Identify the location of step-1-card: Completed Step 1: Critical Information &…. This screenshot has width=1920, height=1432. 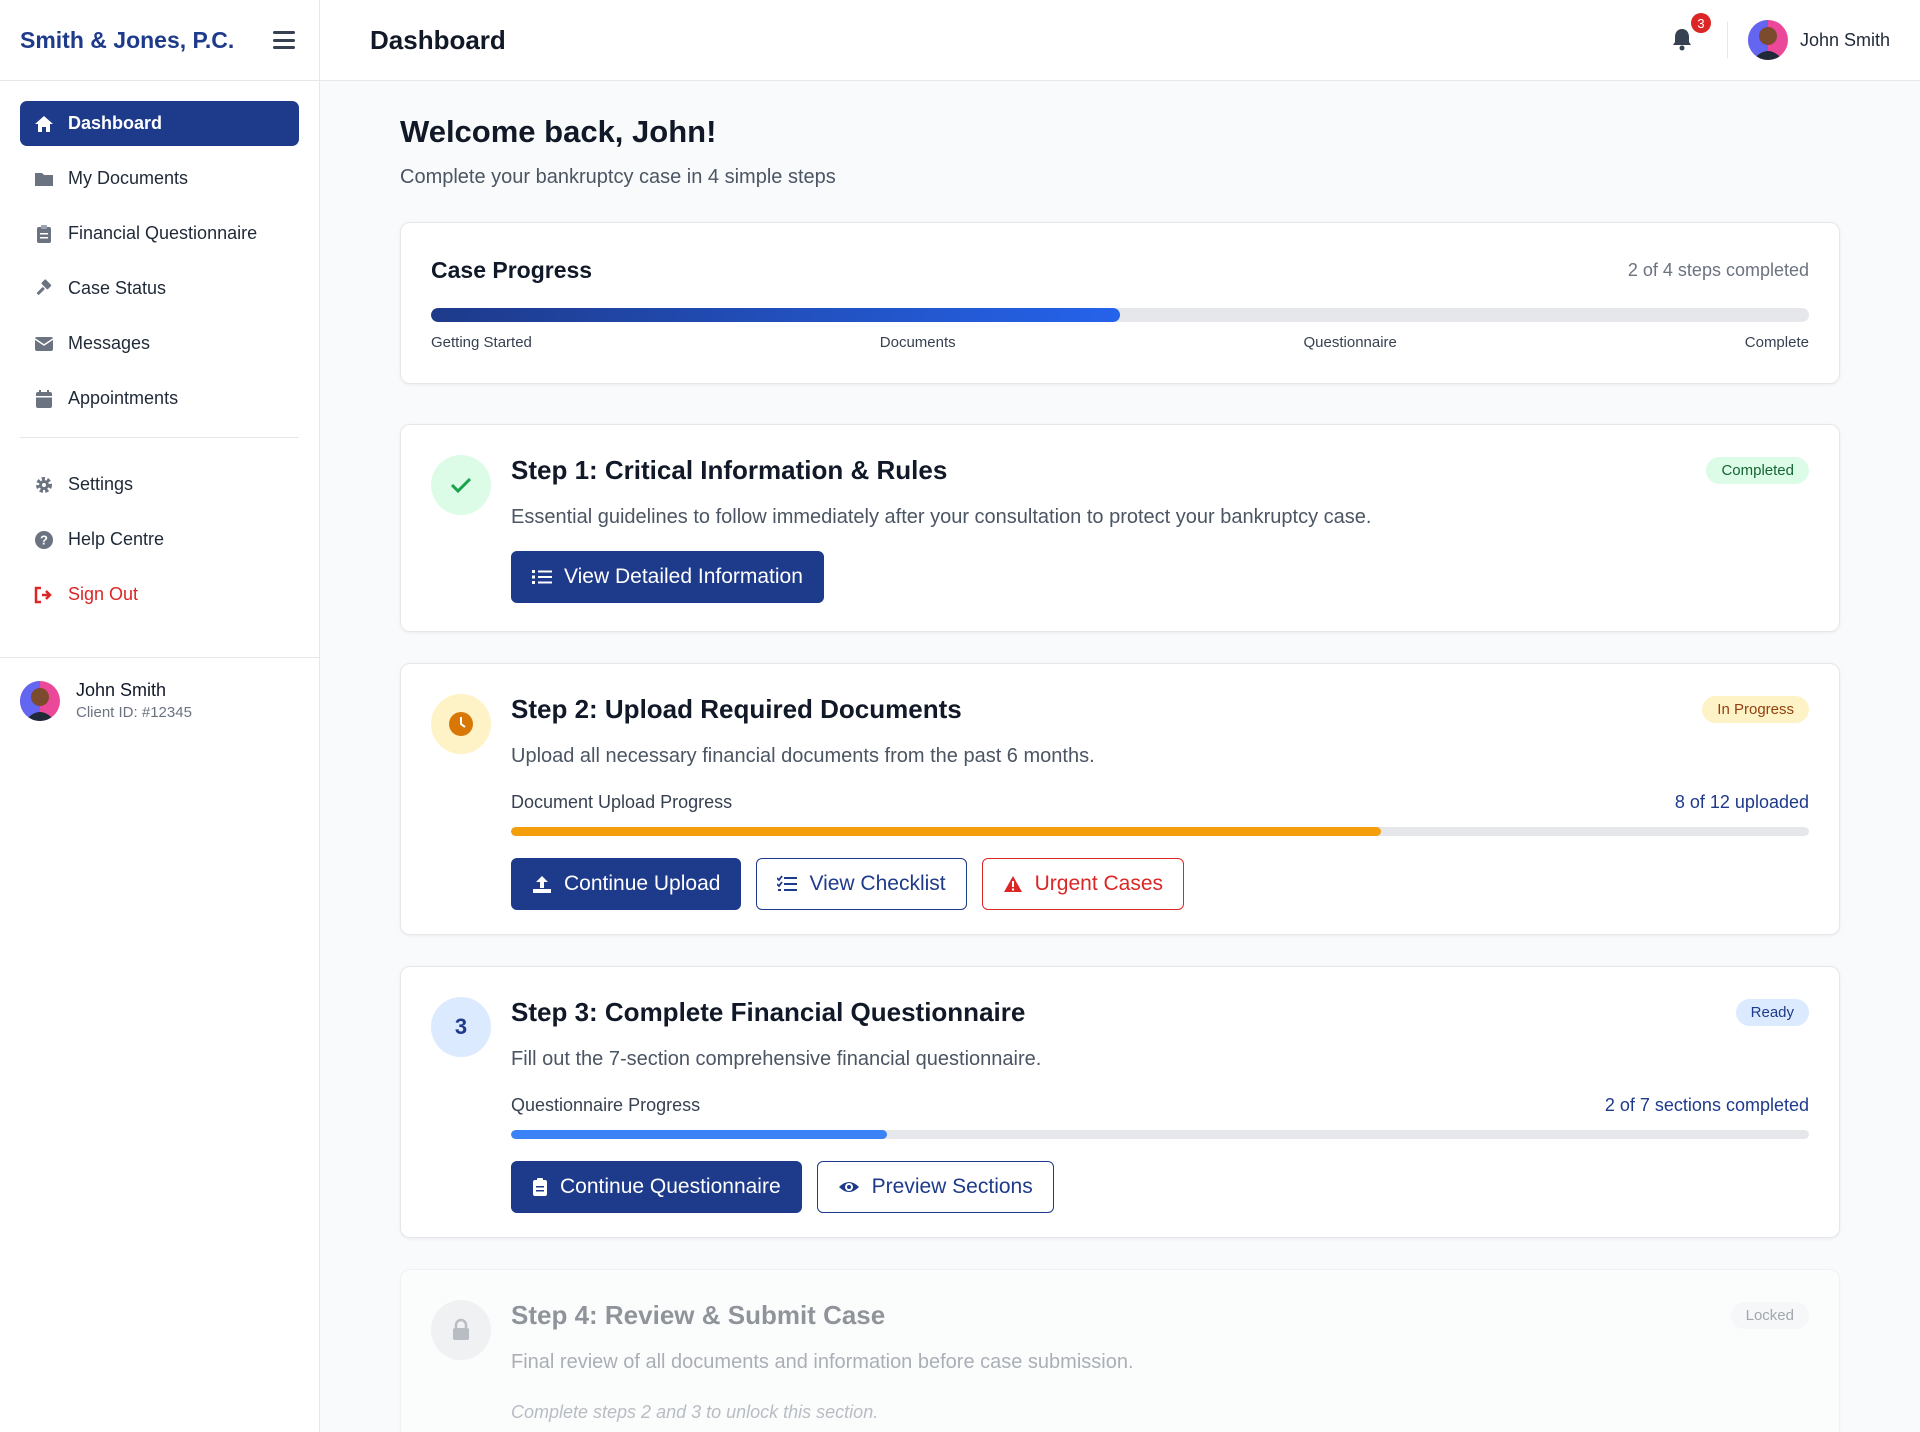
(1120, 528).